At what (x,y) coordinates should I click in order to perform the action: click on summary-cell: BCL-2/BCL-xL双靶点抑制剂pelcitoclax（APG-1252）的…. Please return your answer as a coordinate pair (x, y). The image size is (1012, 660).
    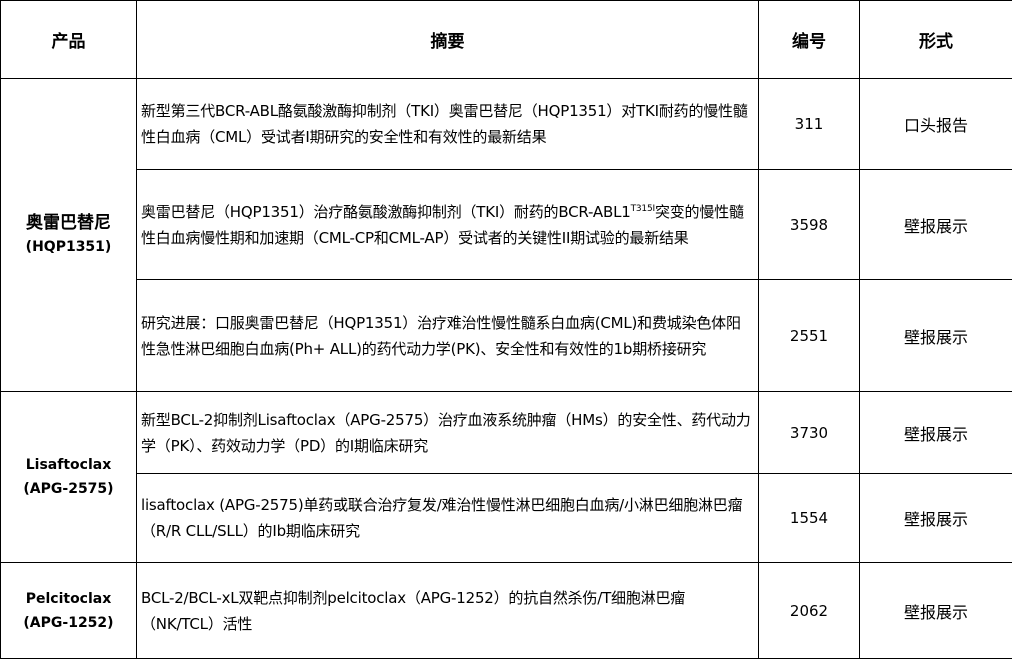
    Looking at the image, I should click on (447, 610).